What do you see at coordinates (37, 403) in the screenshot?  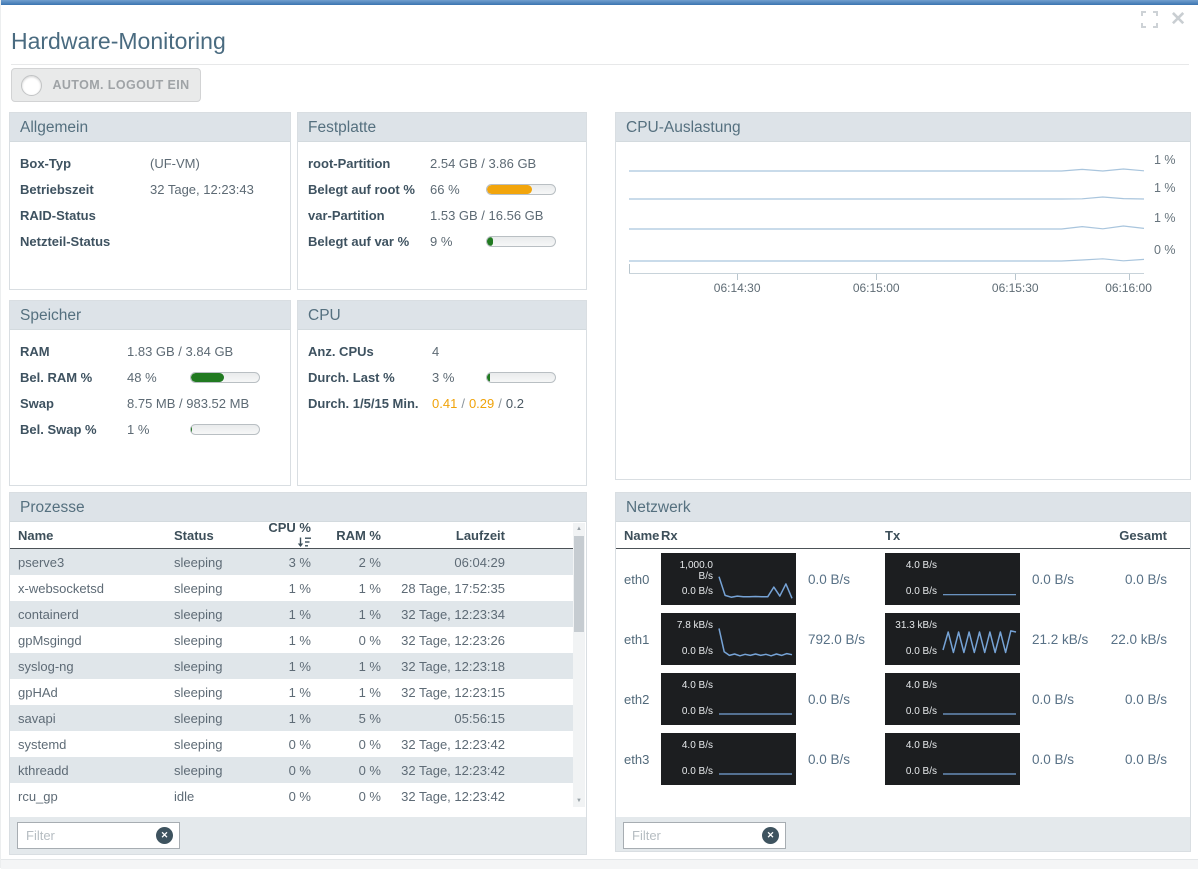 I see `kv-label: Swap` at bounding box center [37, 403].